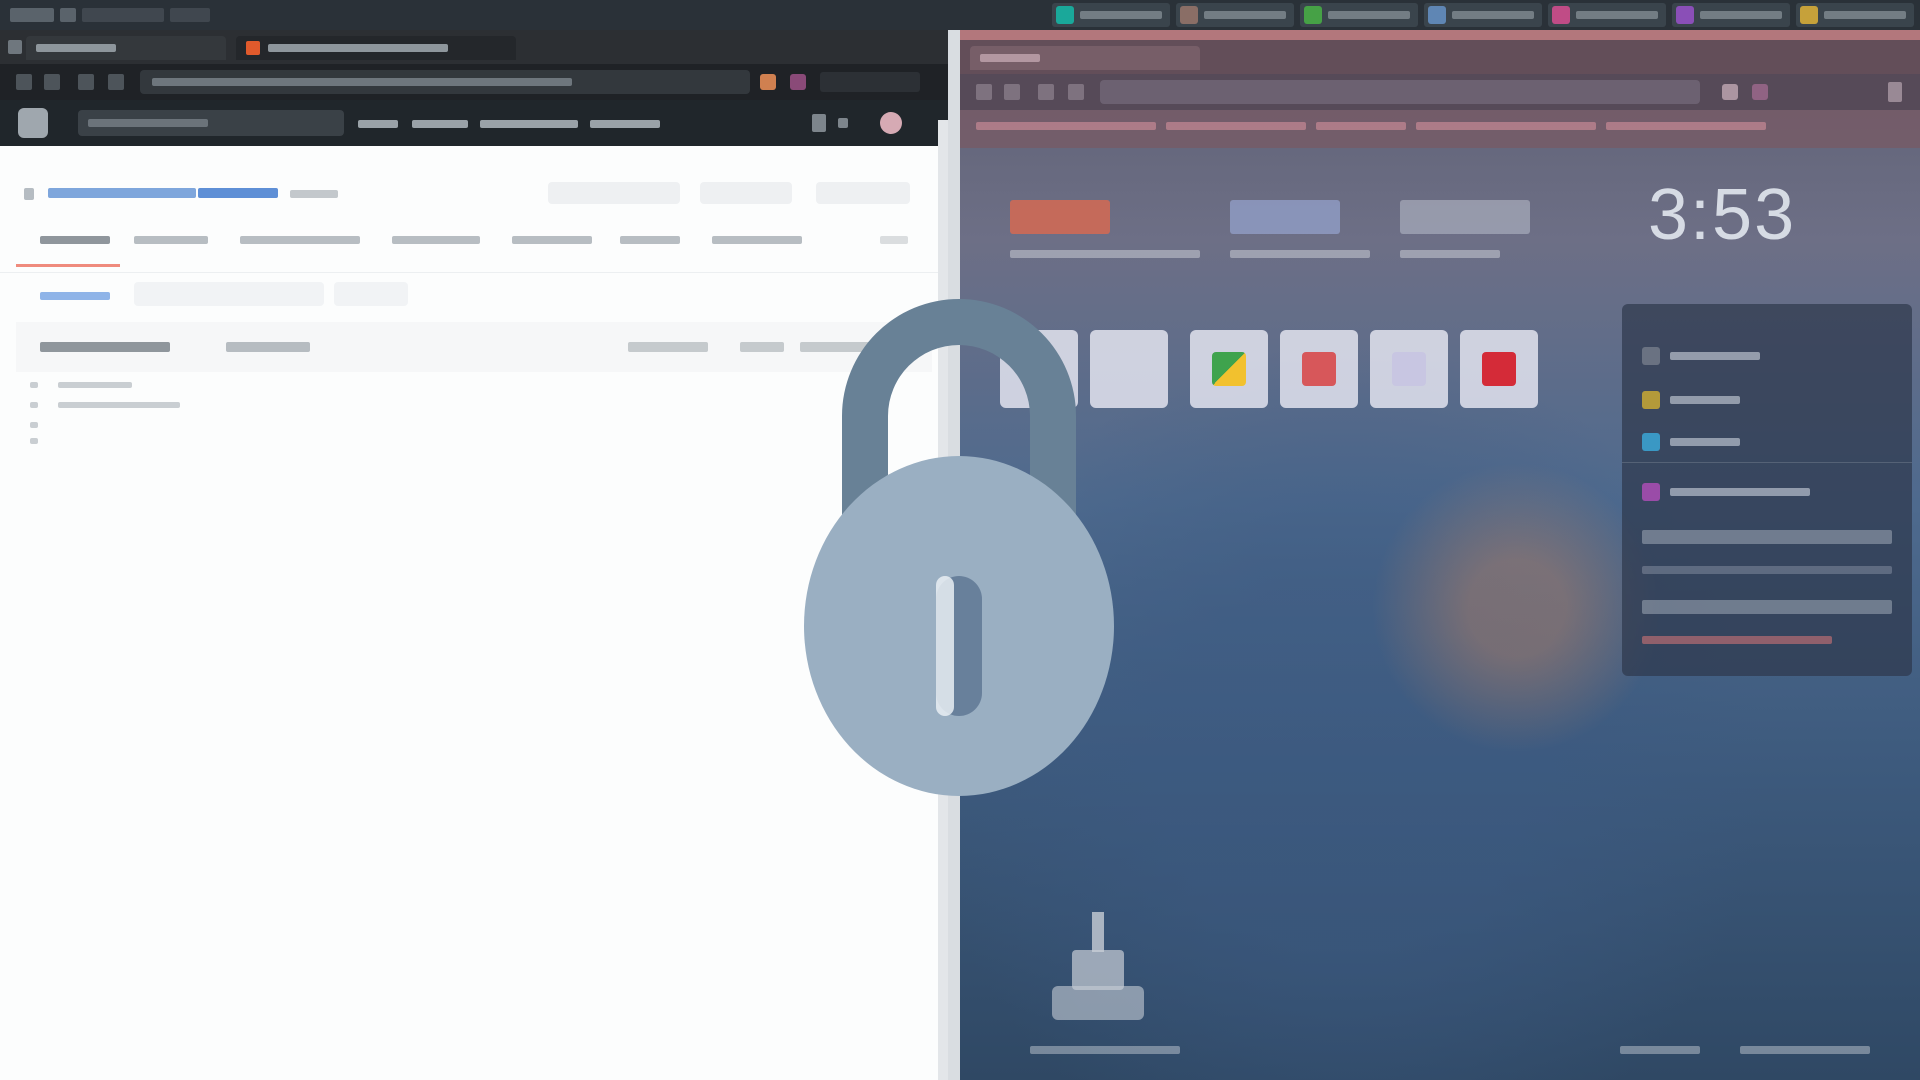 The image size is (1920, 1080). What do you see at coordinates (238, 193) in the screenshot?
I see `breadcrumb-repo` at bounding box center [238, 193].